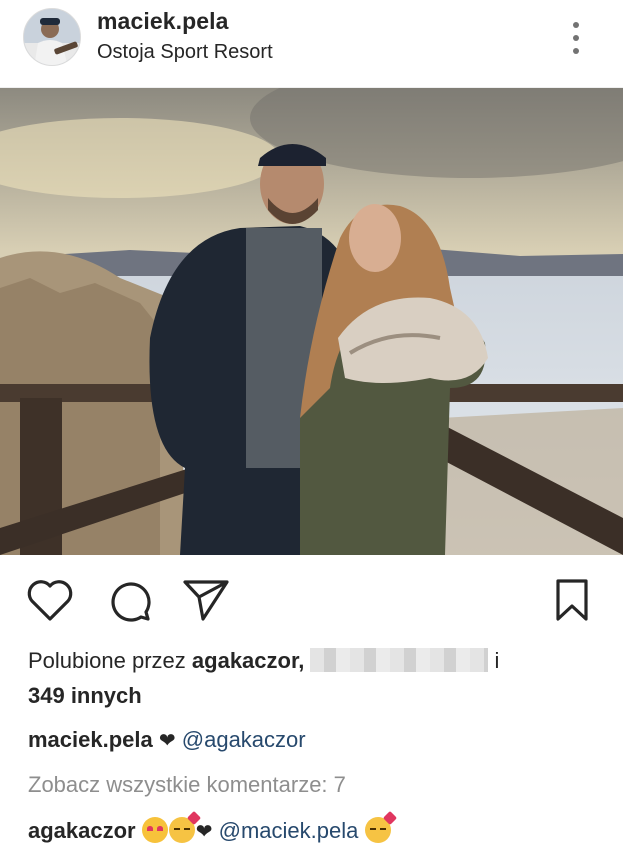 This screenshot has width=623, height=859. Describe the element at coordinates (399, 660) in the screenshot. I see `redacted-liker` at that location.